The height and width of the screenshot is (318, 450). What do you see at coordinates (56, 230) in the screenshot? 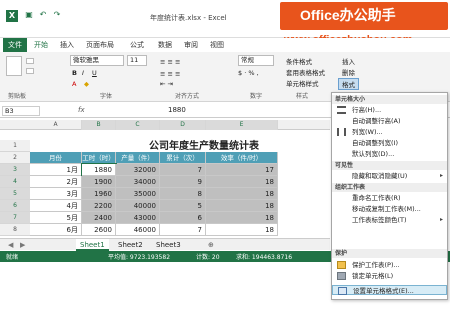
I see `table-cell: 6月` at bounding box center [56, 230].